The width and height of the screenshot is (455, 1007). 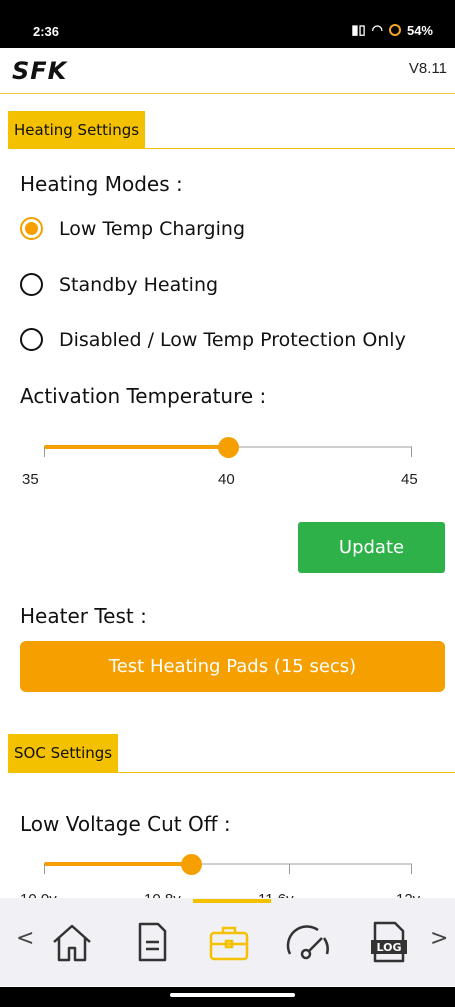 What do you see at coordinates (371, 547) in the screenshot?
I see `update-button: Update` at bounding box center [371, 547].